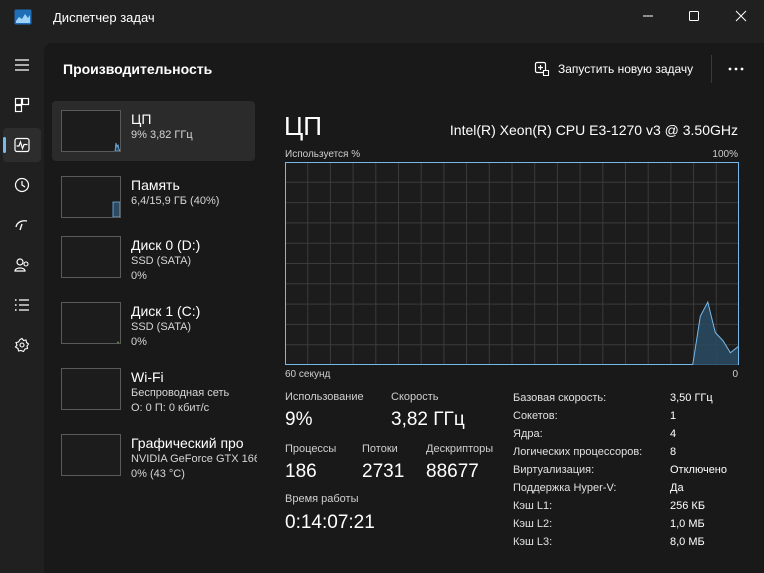  What do you see at coordinates (138, 69) in the screenshot?
I see `page-title: Производительность` at bounding box center [138, 69].